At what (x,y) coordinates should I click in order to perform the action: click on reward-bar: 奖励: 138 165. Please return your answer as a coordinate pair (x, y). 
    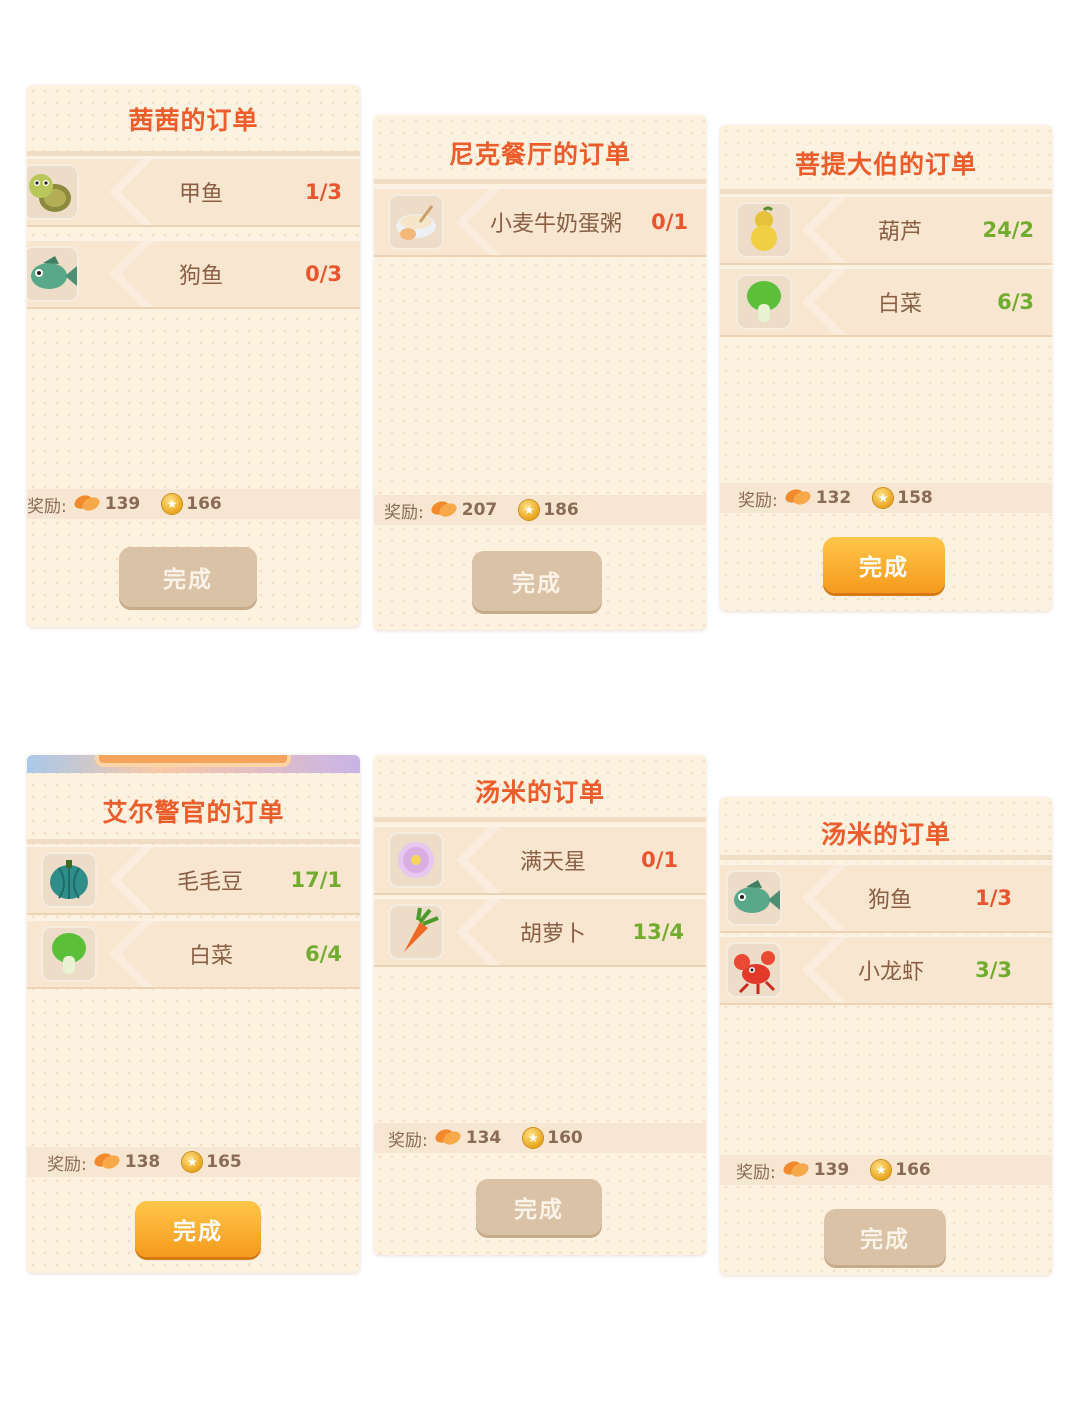
    Looking at the image, I should click on (193, 1162).